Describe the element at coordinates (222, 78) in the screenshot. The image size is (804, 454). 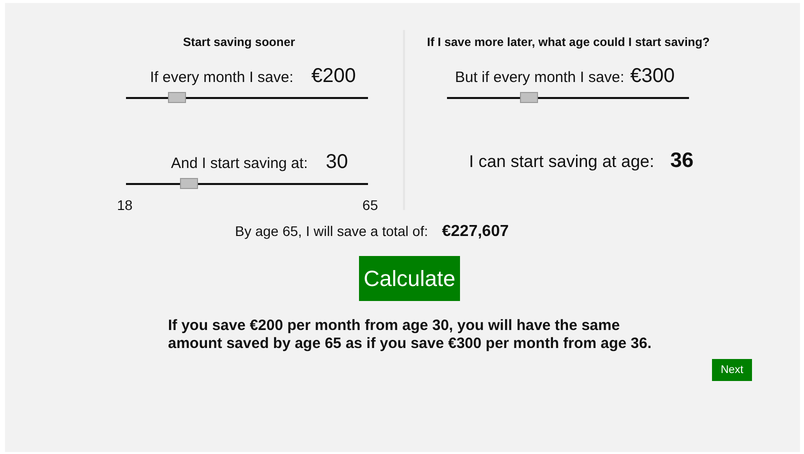
I see `monthly-label: If every month I save:` at that location.